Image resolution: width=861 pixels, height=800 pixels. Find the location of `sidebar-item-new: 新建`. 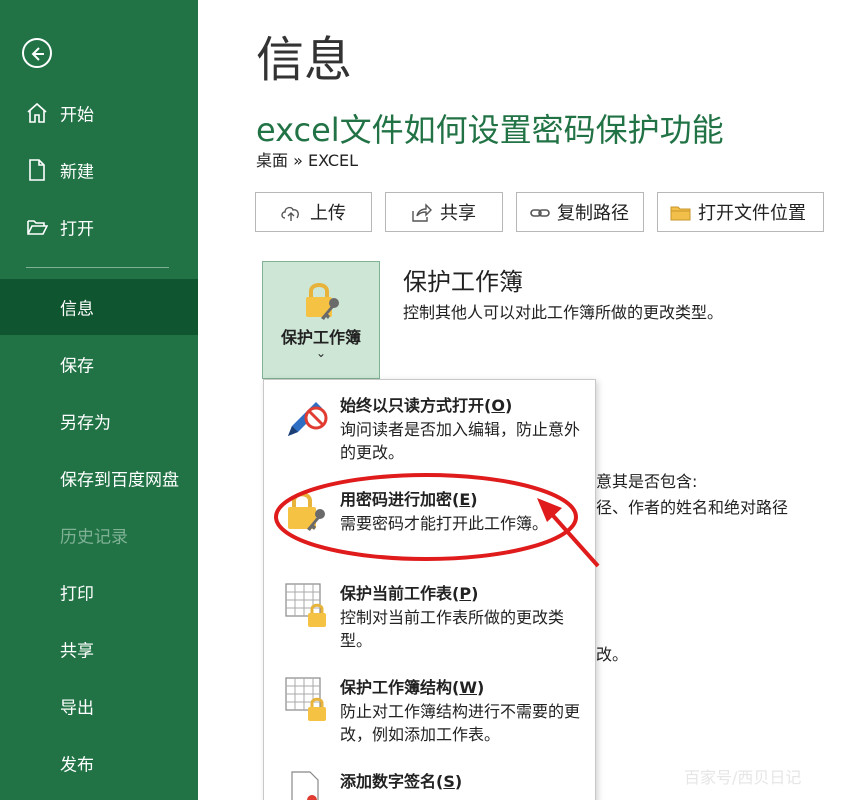

sidebar-item-new: 新建 is located at coordinates (99, 170).